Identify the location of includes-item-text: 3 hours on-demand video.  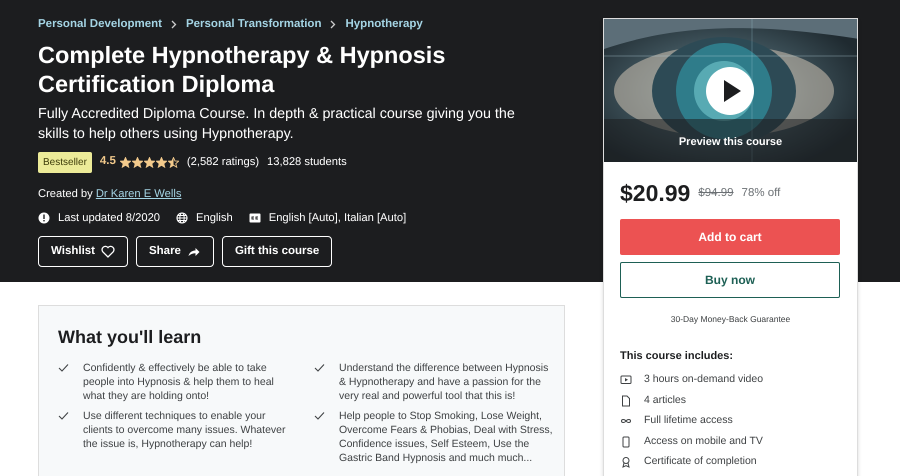
(704, 380).